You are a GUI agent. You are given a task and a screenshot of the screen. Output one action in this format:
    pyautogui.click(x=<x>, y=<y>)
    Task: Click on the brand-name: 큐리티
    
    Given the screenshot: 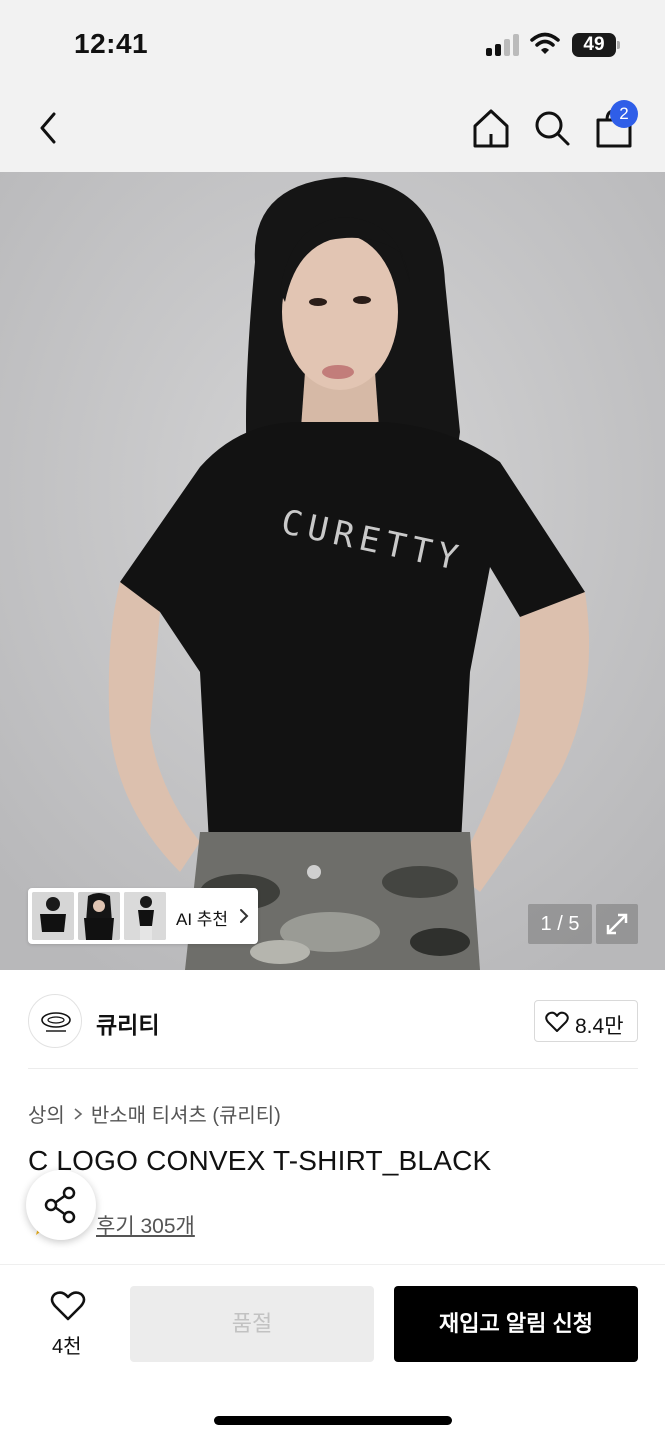 What is the action you would take?
    pyautogui.click(x=127, y=1023)
    